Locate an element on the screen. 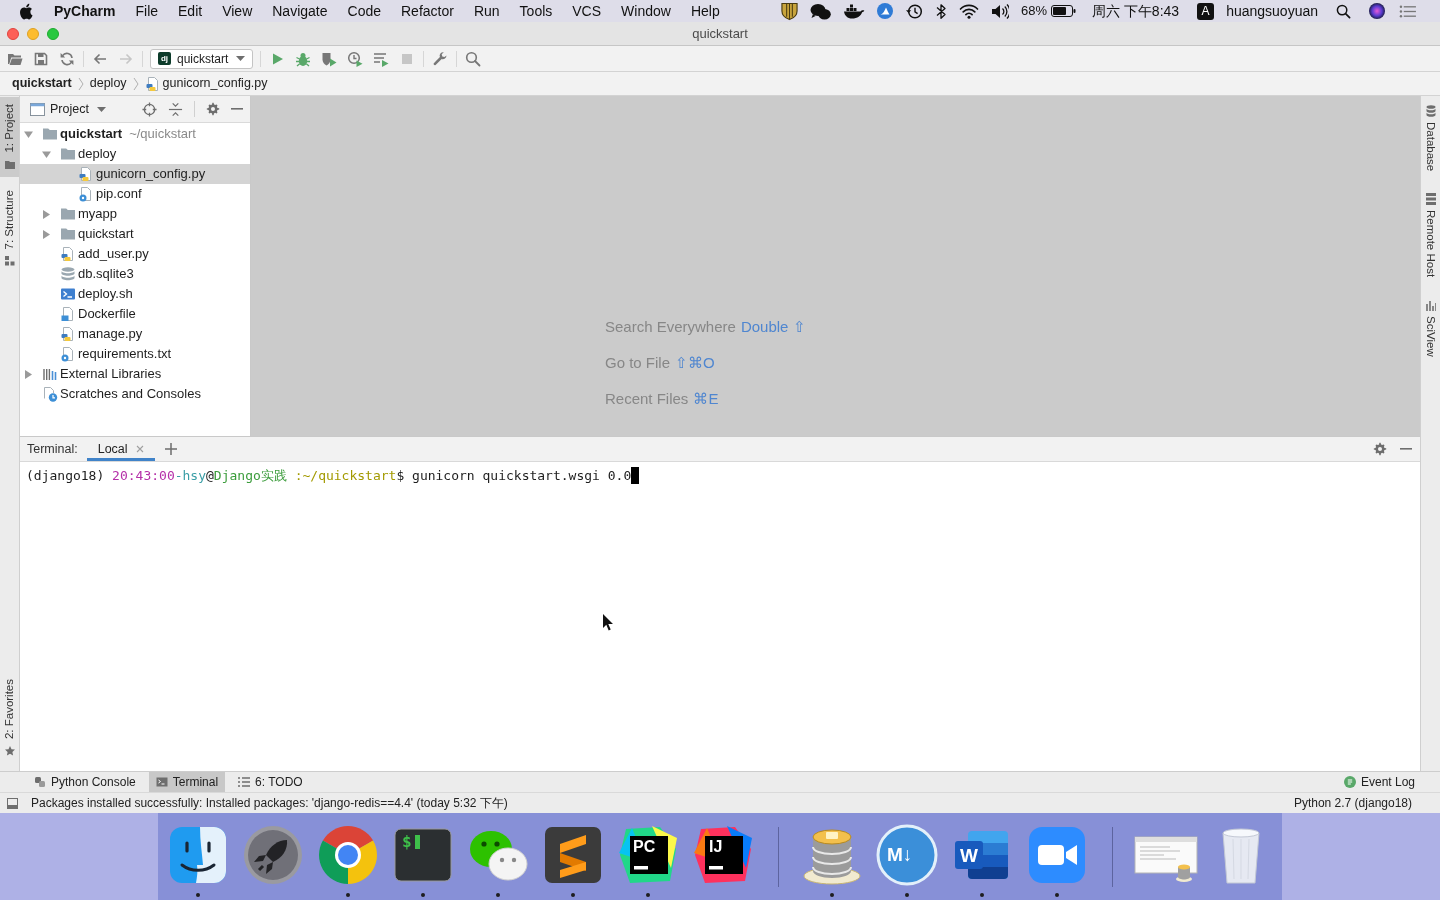 The height and width of the screenshot is (900, 1440). terminal-tab: Local is located at coordinates (120, 449).